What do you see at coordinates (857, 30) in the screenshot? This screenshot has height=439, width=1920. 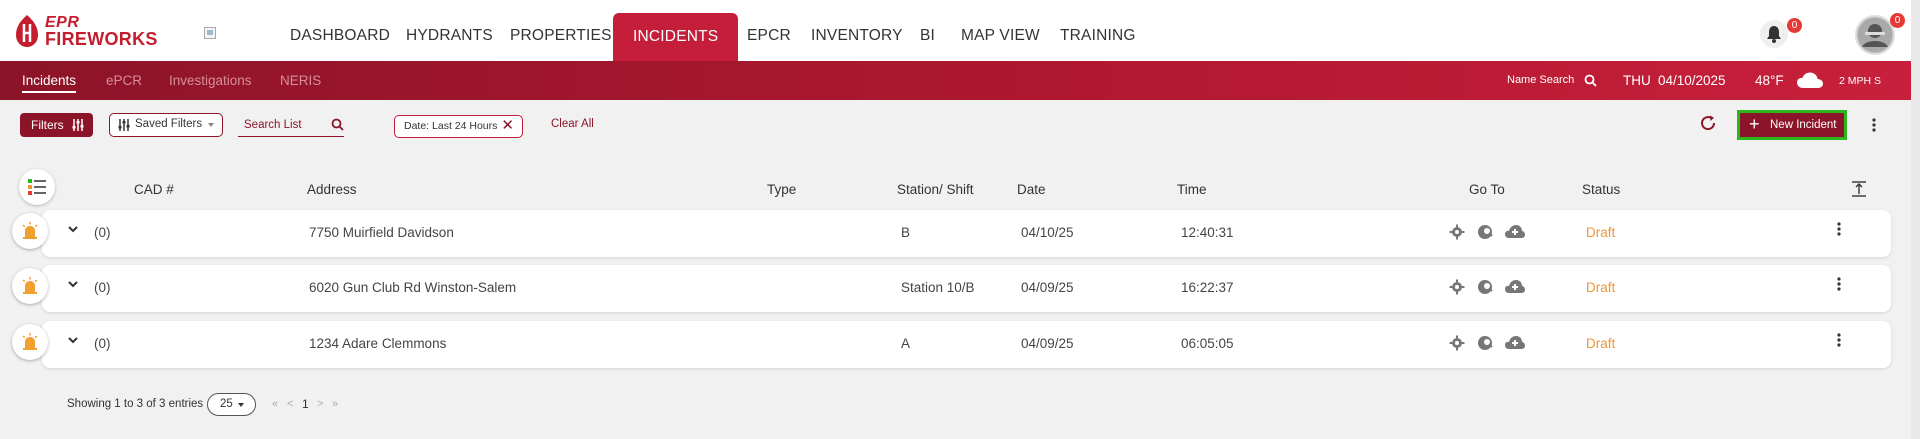 I see `nav-inventory: INVENTORY` at bounding box center [857, 30].